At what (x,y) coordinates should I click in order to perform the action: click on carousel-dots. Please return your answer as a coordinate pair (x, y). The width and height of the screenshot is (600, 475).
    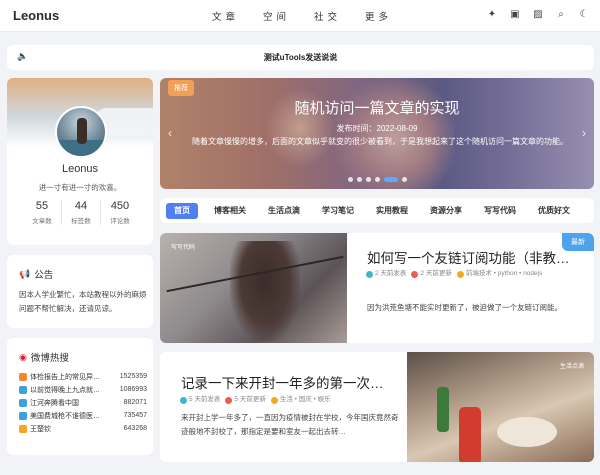
    Looking at the image, I should click on (377, 179).